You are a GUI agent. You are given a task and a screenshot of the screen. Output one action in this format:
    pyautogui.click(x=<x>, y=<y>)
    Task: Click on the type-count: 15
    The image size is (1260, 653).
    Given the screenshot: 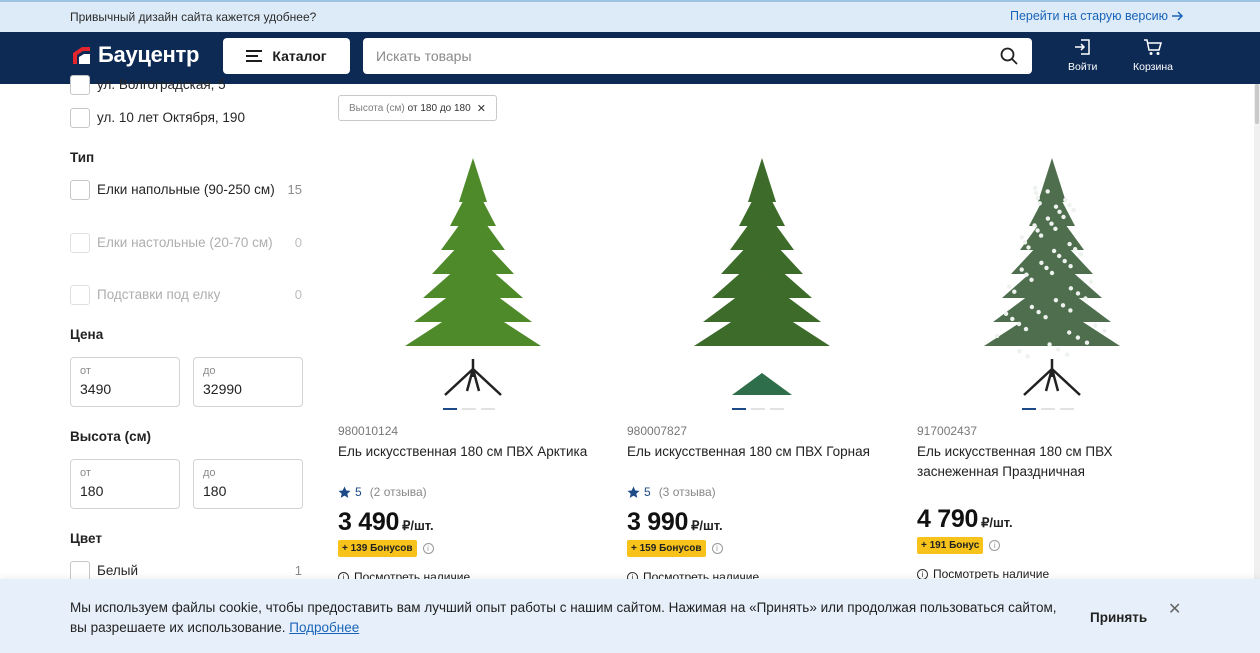 What is the action you would take?
    pyautogui.click(x=294, y=189)
    